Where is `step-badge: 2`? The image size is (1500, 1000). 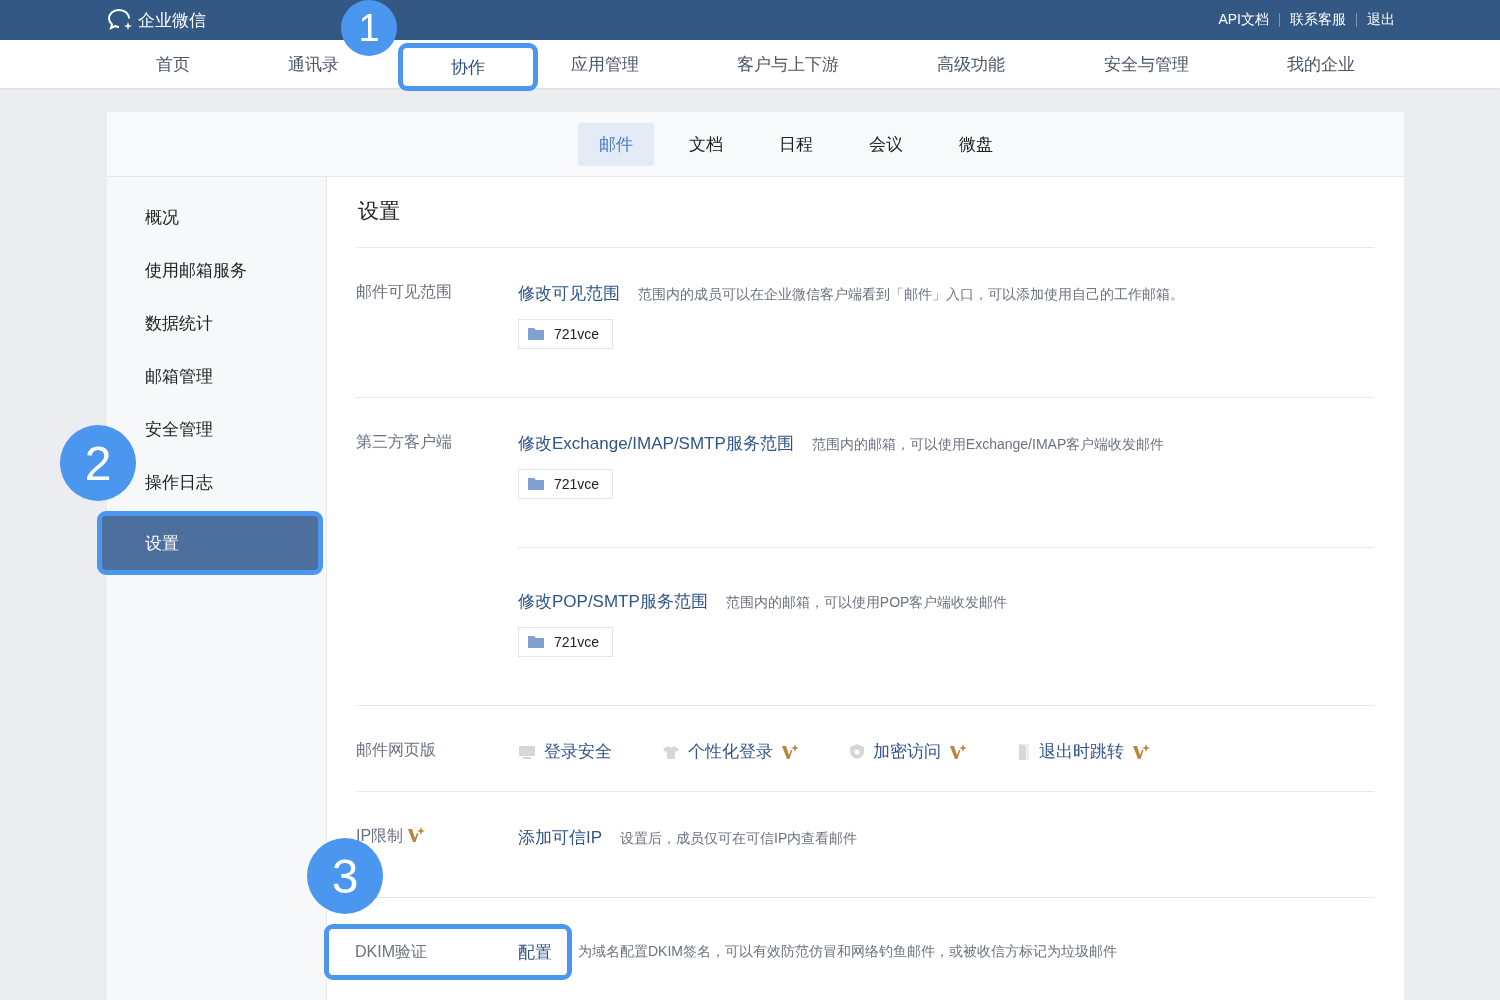
step-badge: 2 is located at coordinates (98, 463).